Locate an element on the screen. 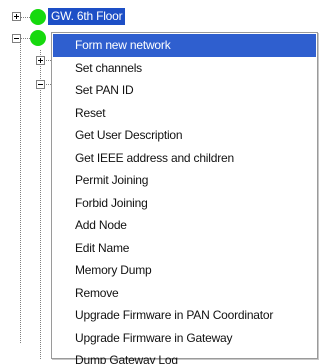 Image resolution: width=334 pixels, height=364 pixels. menu-item-memory-dump: Memory Dump is located at coordinates (184, 270).